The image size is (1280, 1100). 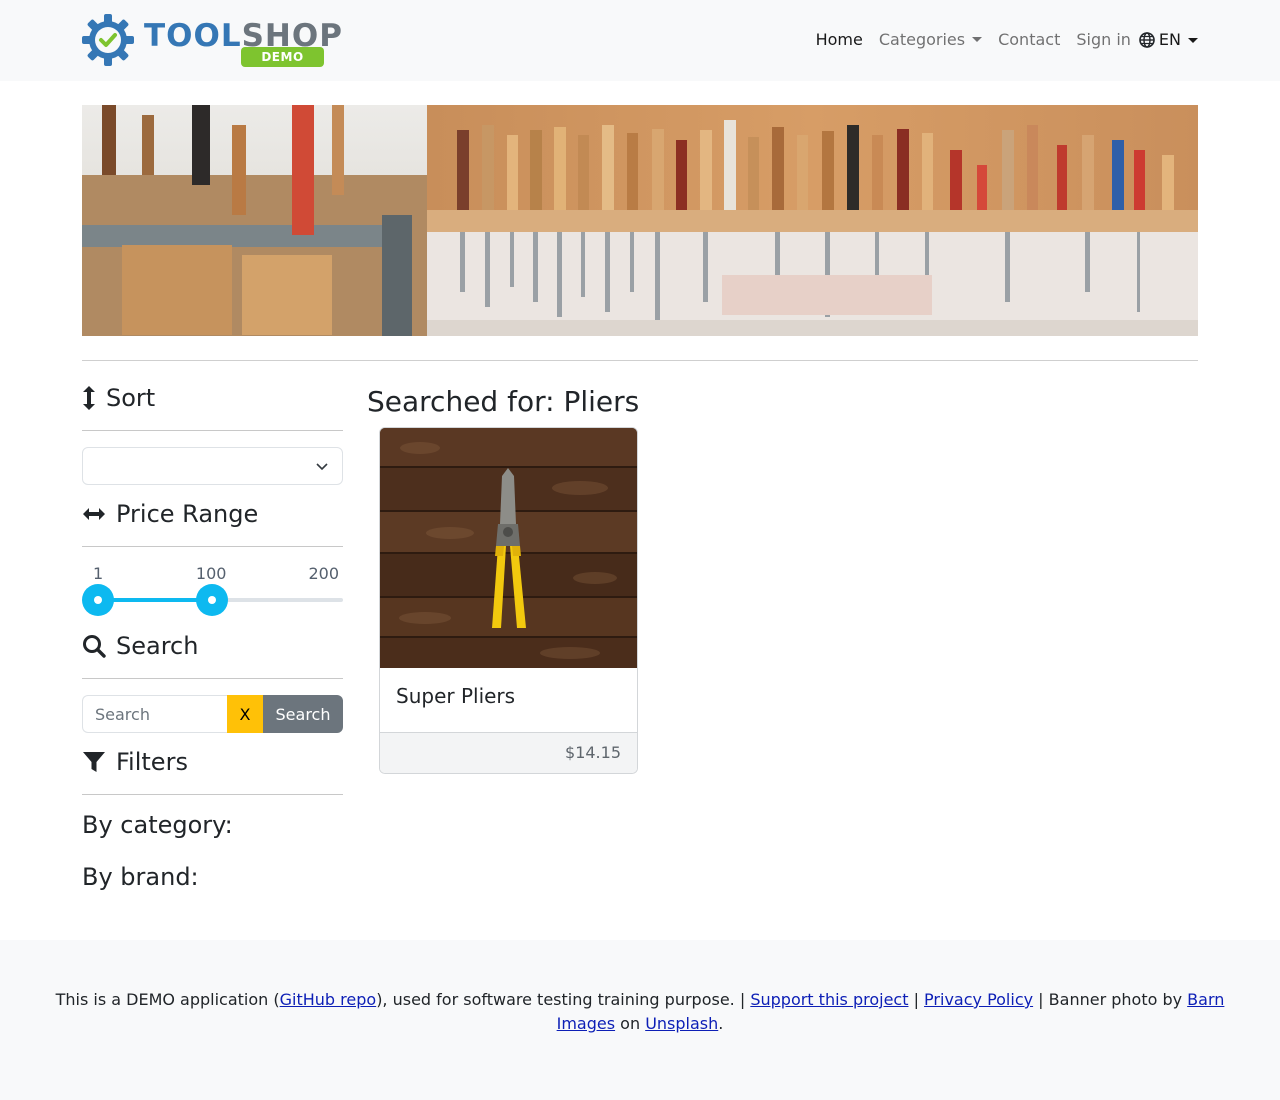 What do you see at coordinates (322, 467) in the screenshot?
I see `chevron-down-icon` at bounding box center [322, 467].